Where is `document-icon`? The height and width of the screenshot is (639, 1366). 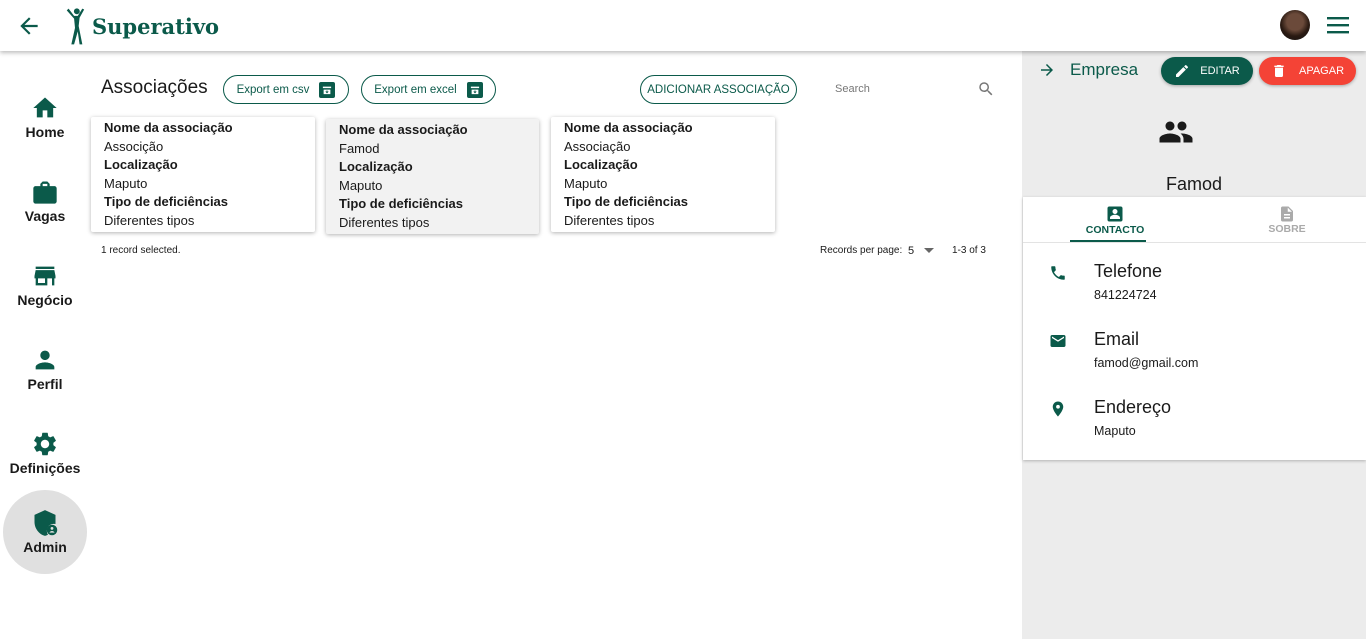
document-icon is located at coordinates (1287, 213).